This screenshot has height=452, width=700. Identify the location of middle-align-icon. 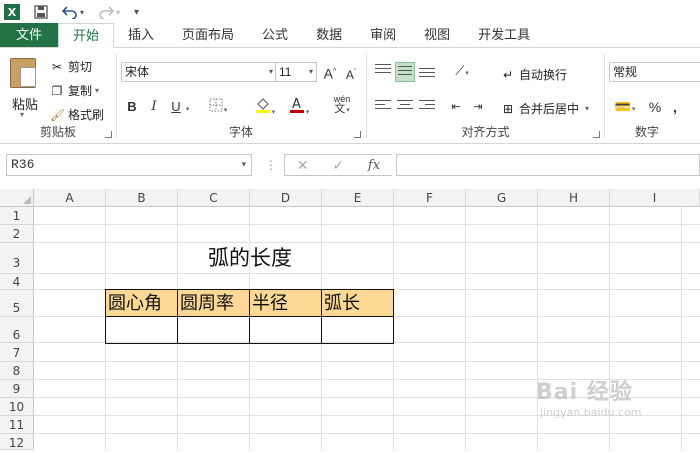
(405, 72).